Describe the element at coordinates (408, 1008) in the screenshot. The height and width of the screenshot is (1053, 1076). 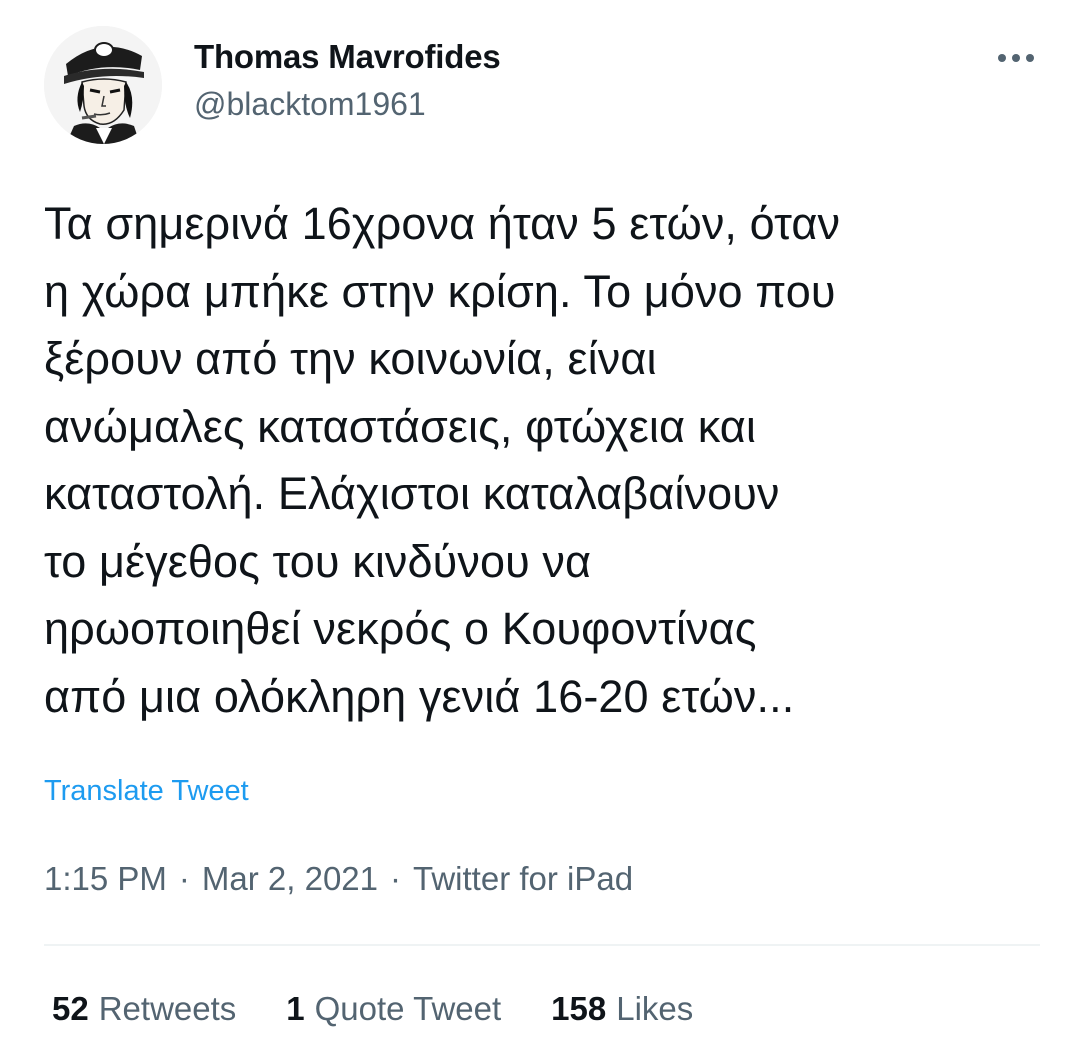
I see `quote-tweets-label: Quote Tweet` at that location.